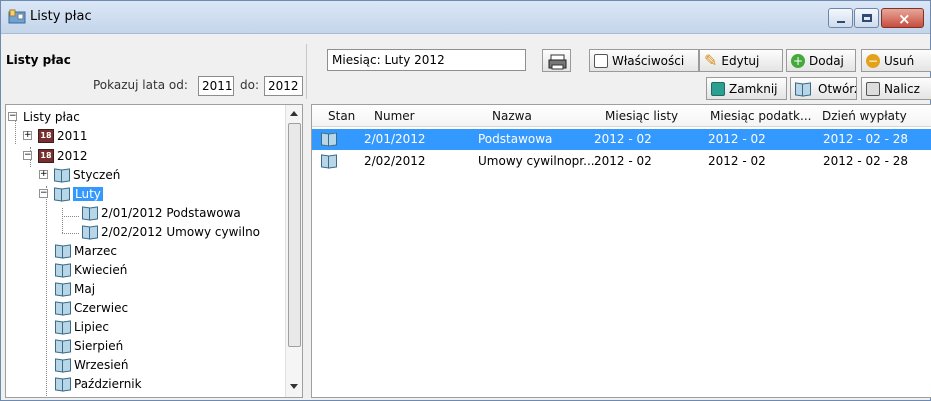 This screenshot has height=401, width=931. What do you see at coordinates (101, 269) in the screenshot?
I see `kwiecien-label: Kwiecień` at bounding box center [101, 269].